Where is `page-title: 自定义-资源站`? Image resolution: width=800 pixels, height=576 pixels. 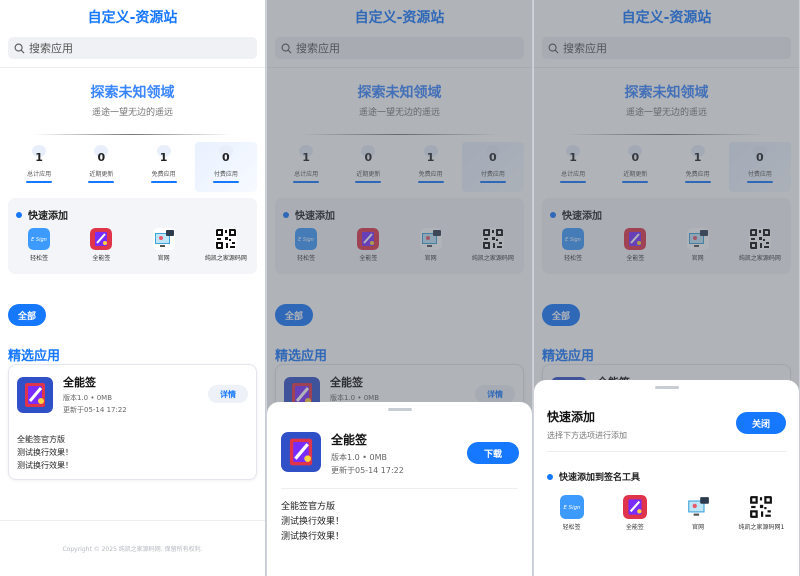
page-title: 自定义-资源站 is located at coordinates (132, 18).